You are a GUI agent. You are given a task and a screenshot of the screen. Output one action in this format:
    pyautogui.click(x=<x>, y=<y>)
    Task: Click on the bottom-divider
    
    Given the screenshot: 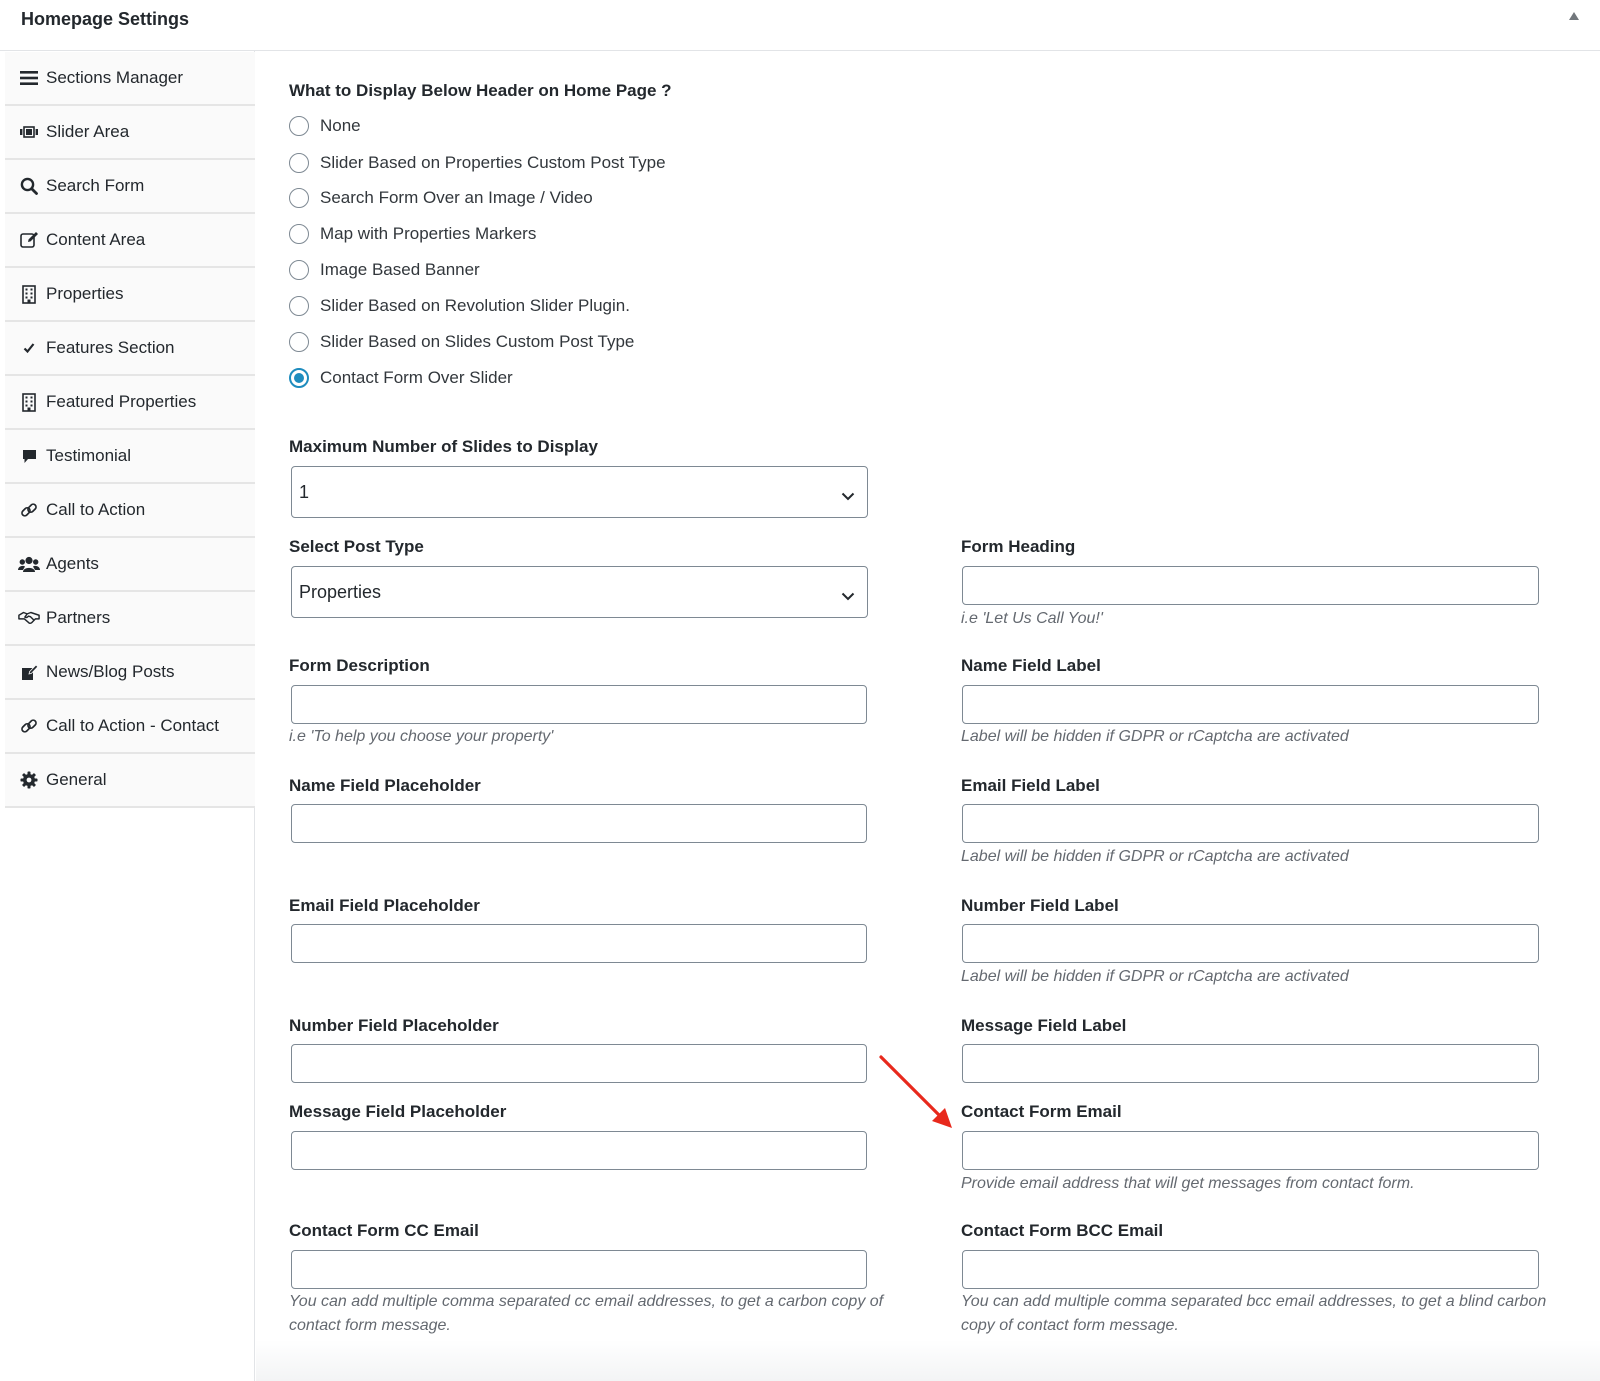 What is the action you would take?
    pyautogui.click(x=928, y=1360)
    